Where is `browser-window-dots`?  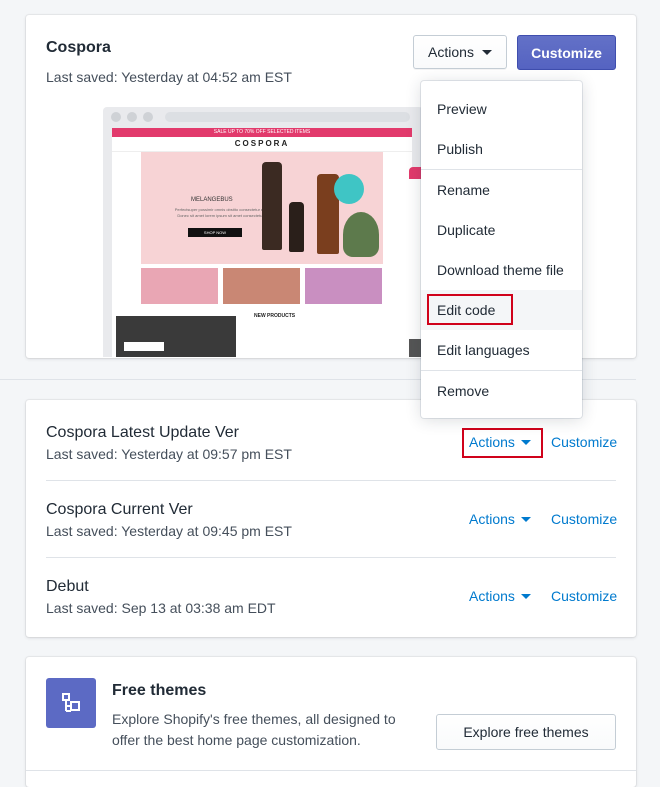 browser-window-dots is located at coordinates (132, 117).